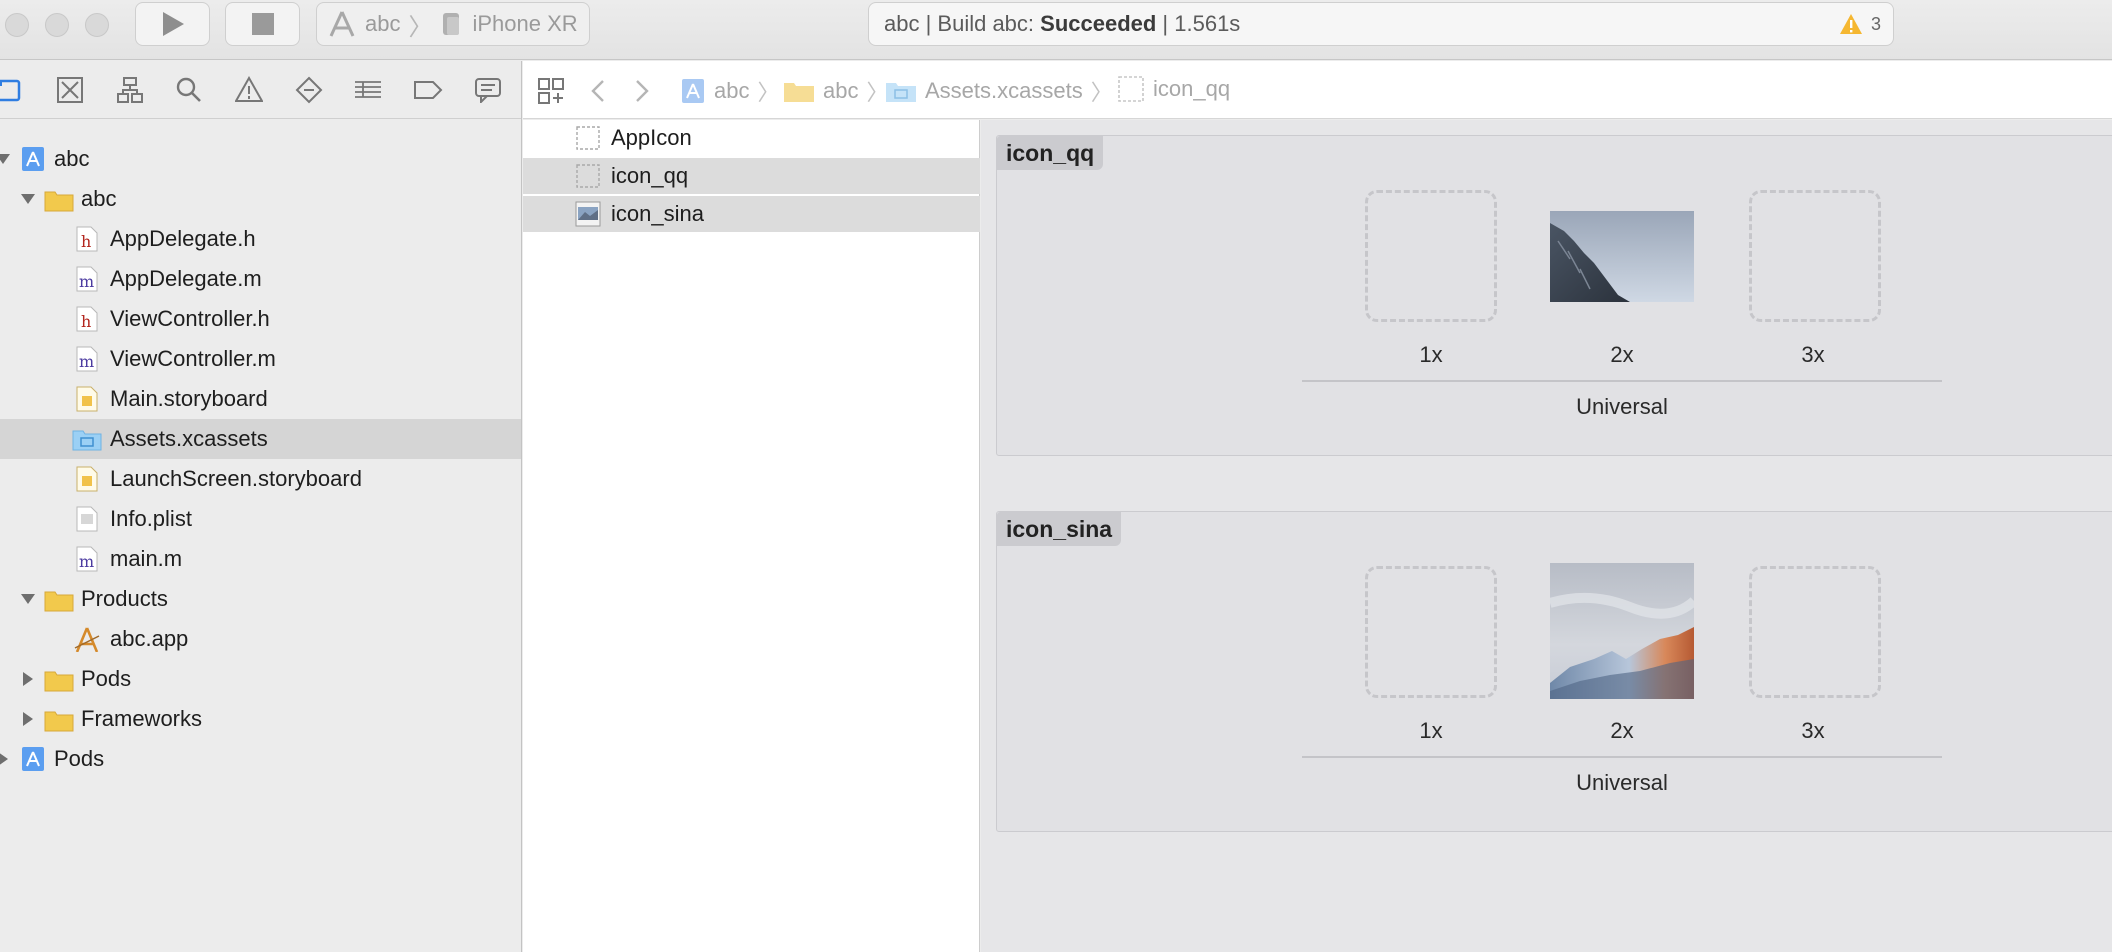  What do you see at coordinates (193, 358) in the screenshot?
I see `tree-item-label: ViewController.m` at bounding box center [193, 358].